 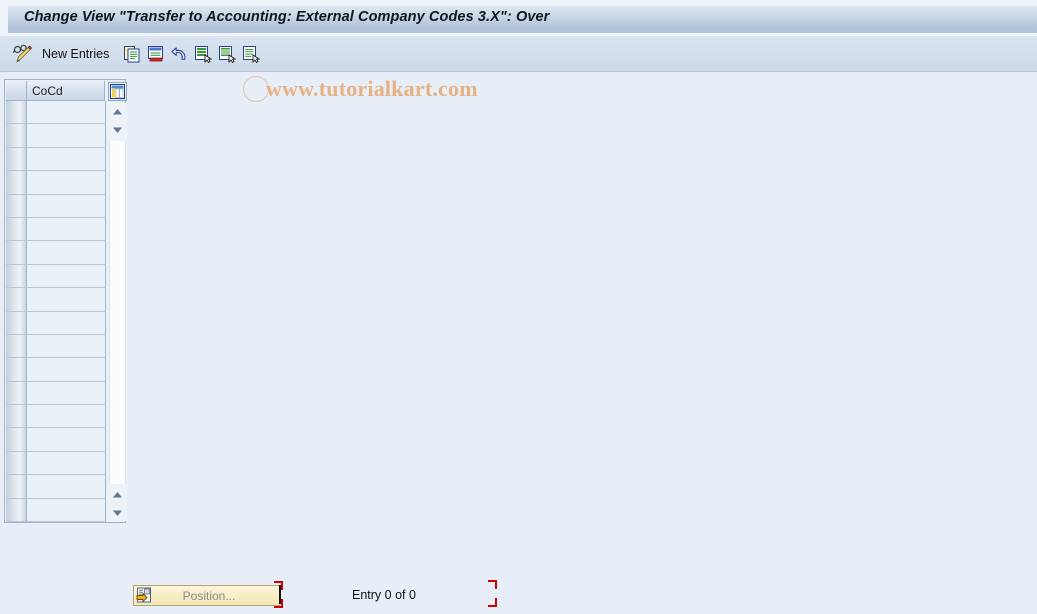 I want to click on scroll-page-up-button, so click(x=117, y=494).